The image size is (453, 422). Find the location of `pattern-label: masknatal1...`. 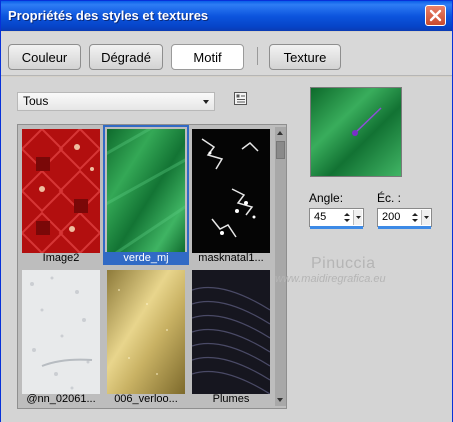

pattern-label: masknatal1... is located at coordinates (231, 258).